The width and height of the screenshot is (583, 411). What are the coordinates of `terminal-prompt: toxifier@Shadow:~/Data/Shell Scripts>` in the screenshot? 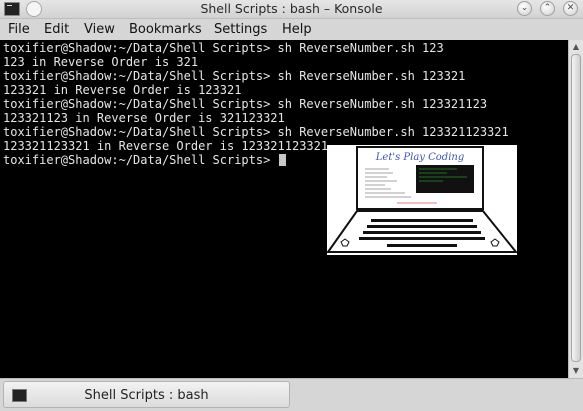 It's located at (140, 160).